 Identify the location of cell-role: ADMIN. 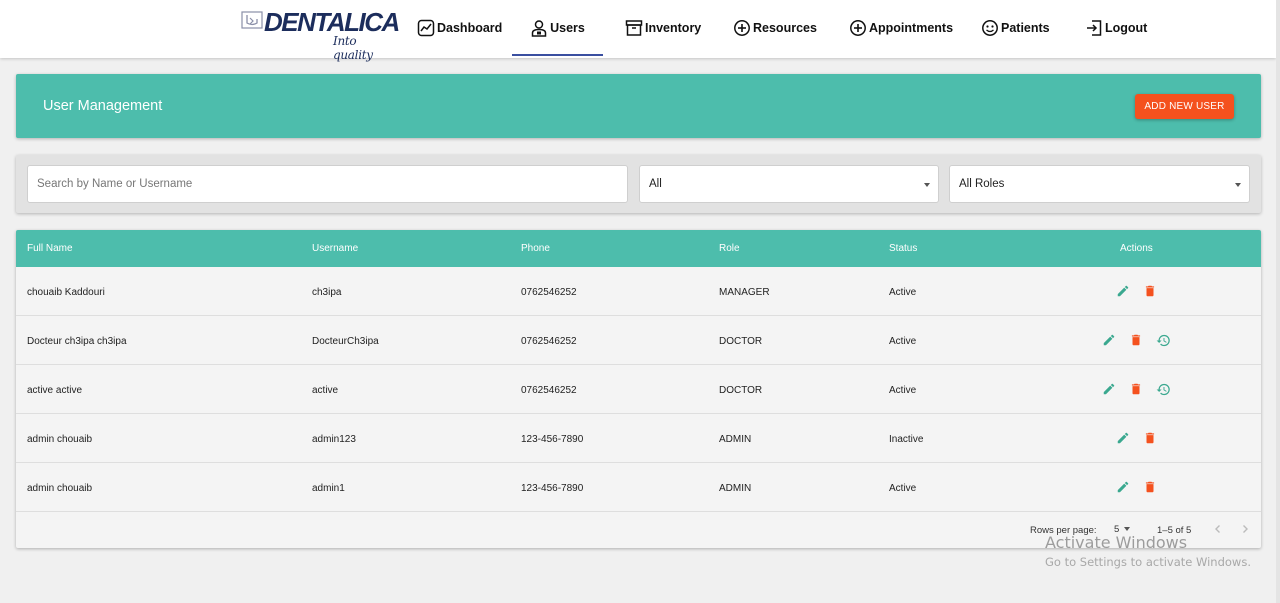
(735, 439).